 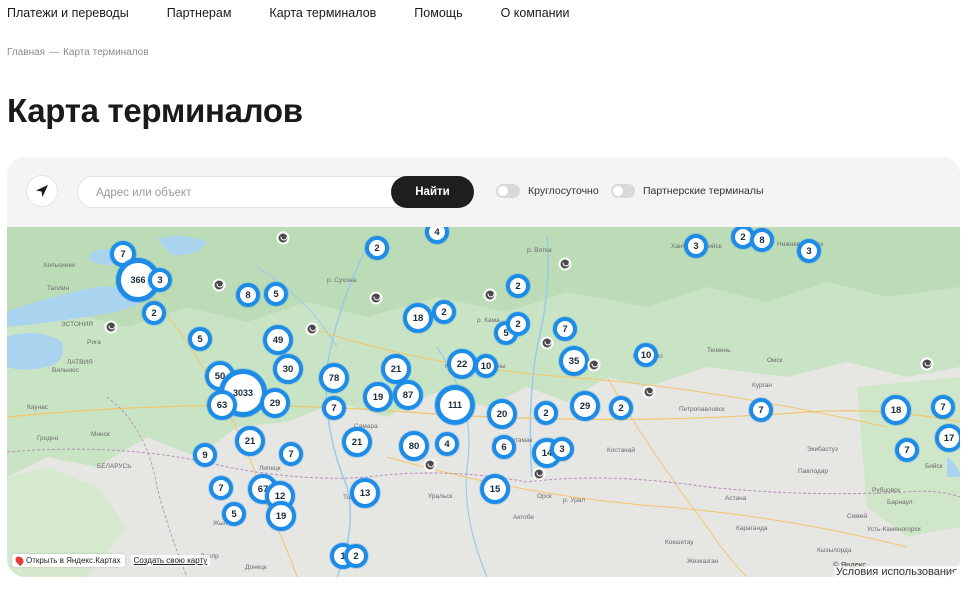 What do you see at coordinates (736, 498) in the screenshot?
I see `map-place-label: Астана` at bounding box center [736, 498].